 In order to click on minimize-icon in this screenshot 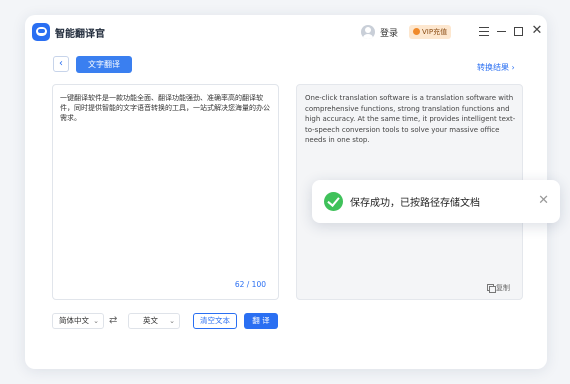, I will do `click(502, 31)`.